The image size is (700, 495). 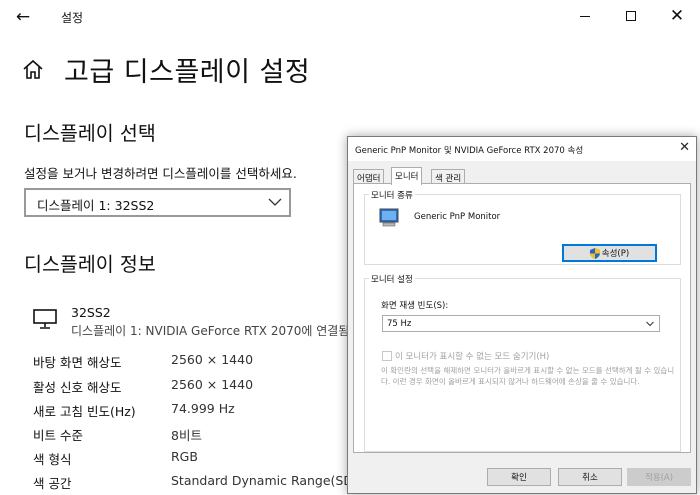 What do you see at coordinates (186, 435) in the screenshot?
I see `info-value: 8비트` at bounding box center [186, 435].